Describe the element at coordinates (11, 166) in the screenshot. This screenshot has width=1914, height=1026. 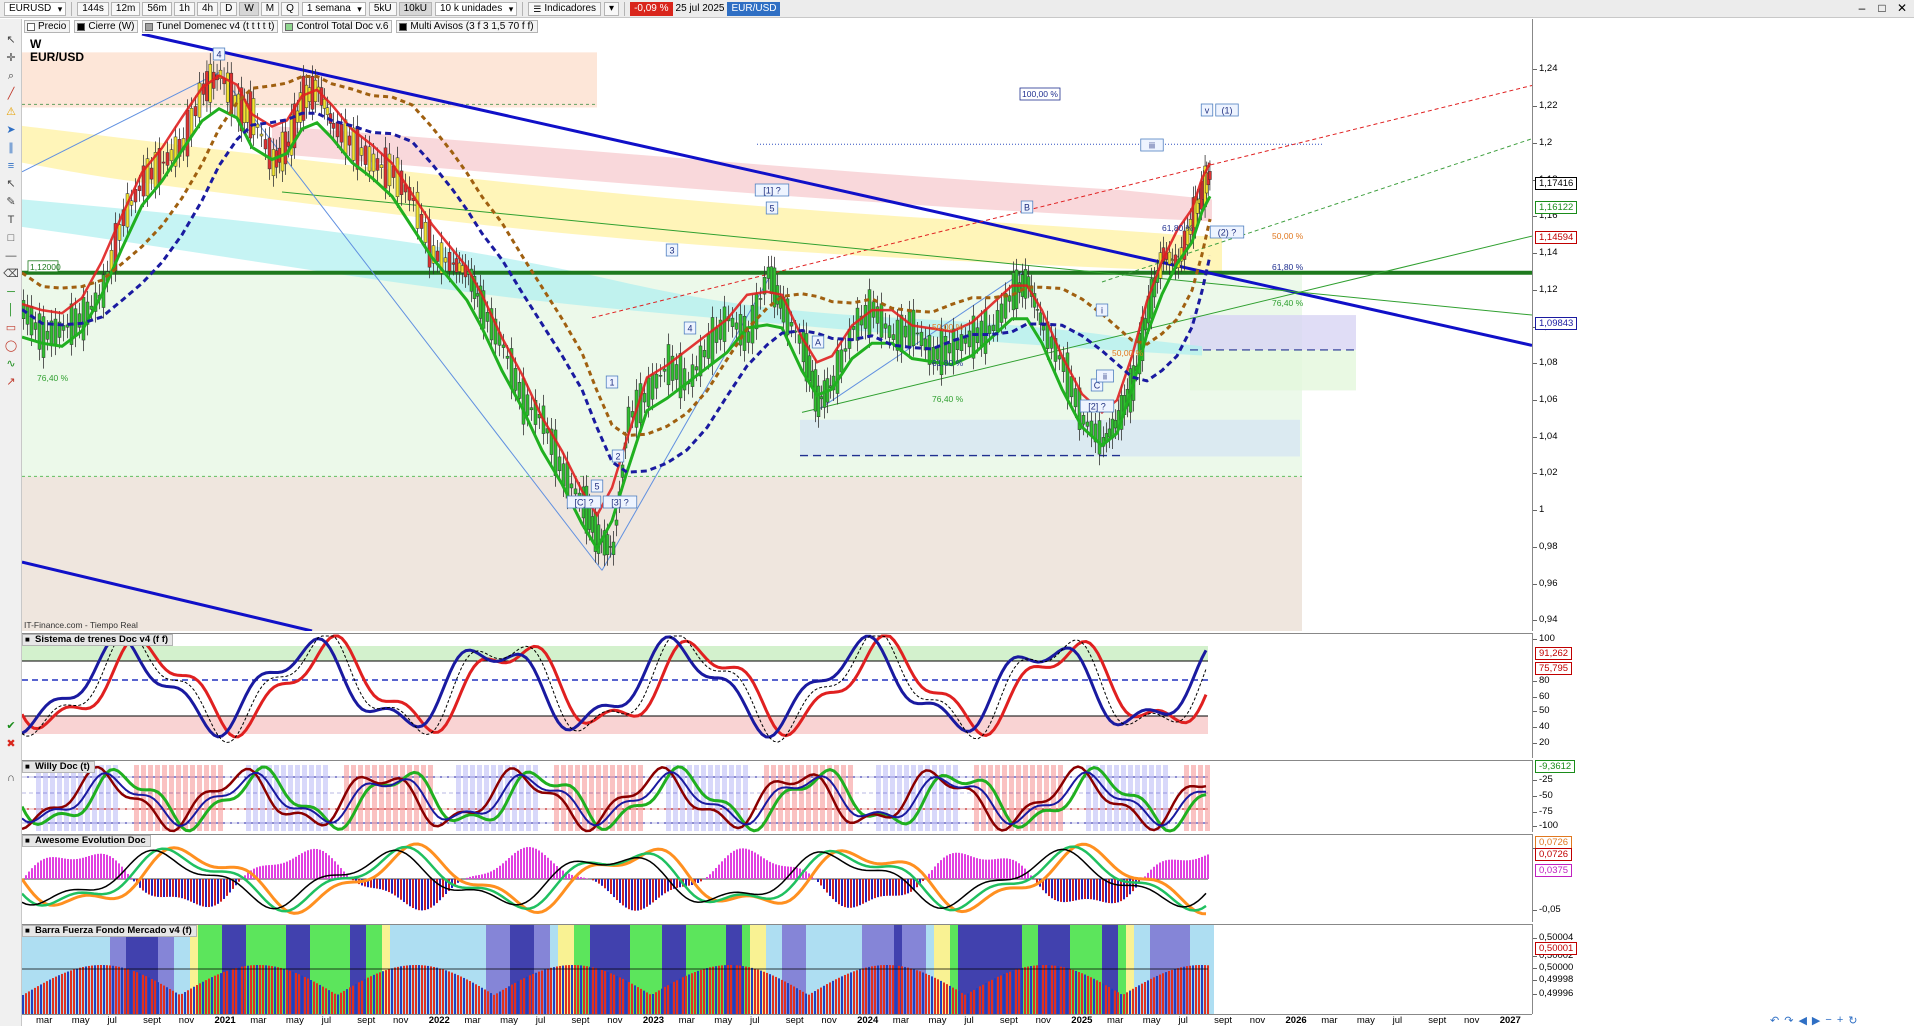
I see `fibonacci-icon: ≡` at that location.